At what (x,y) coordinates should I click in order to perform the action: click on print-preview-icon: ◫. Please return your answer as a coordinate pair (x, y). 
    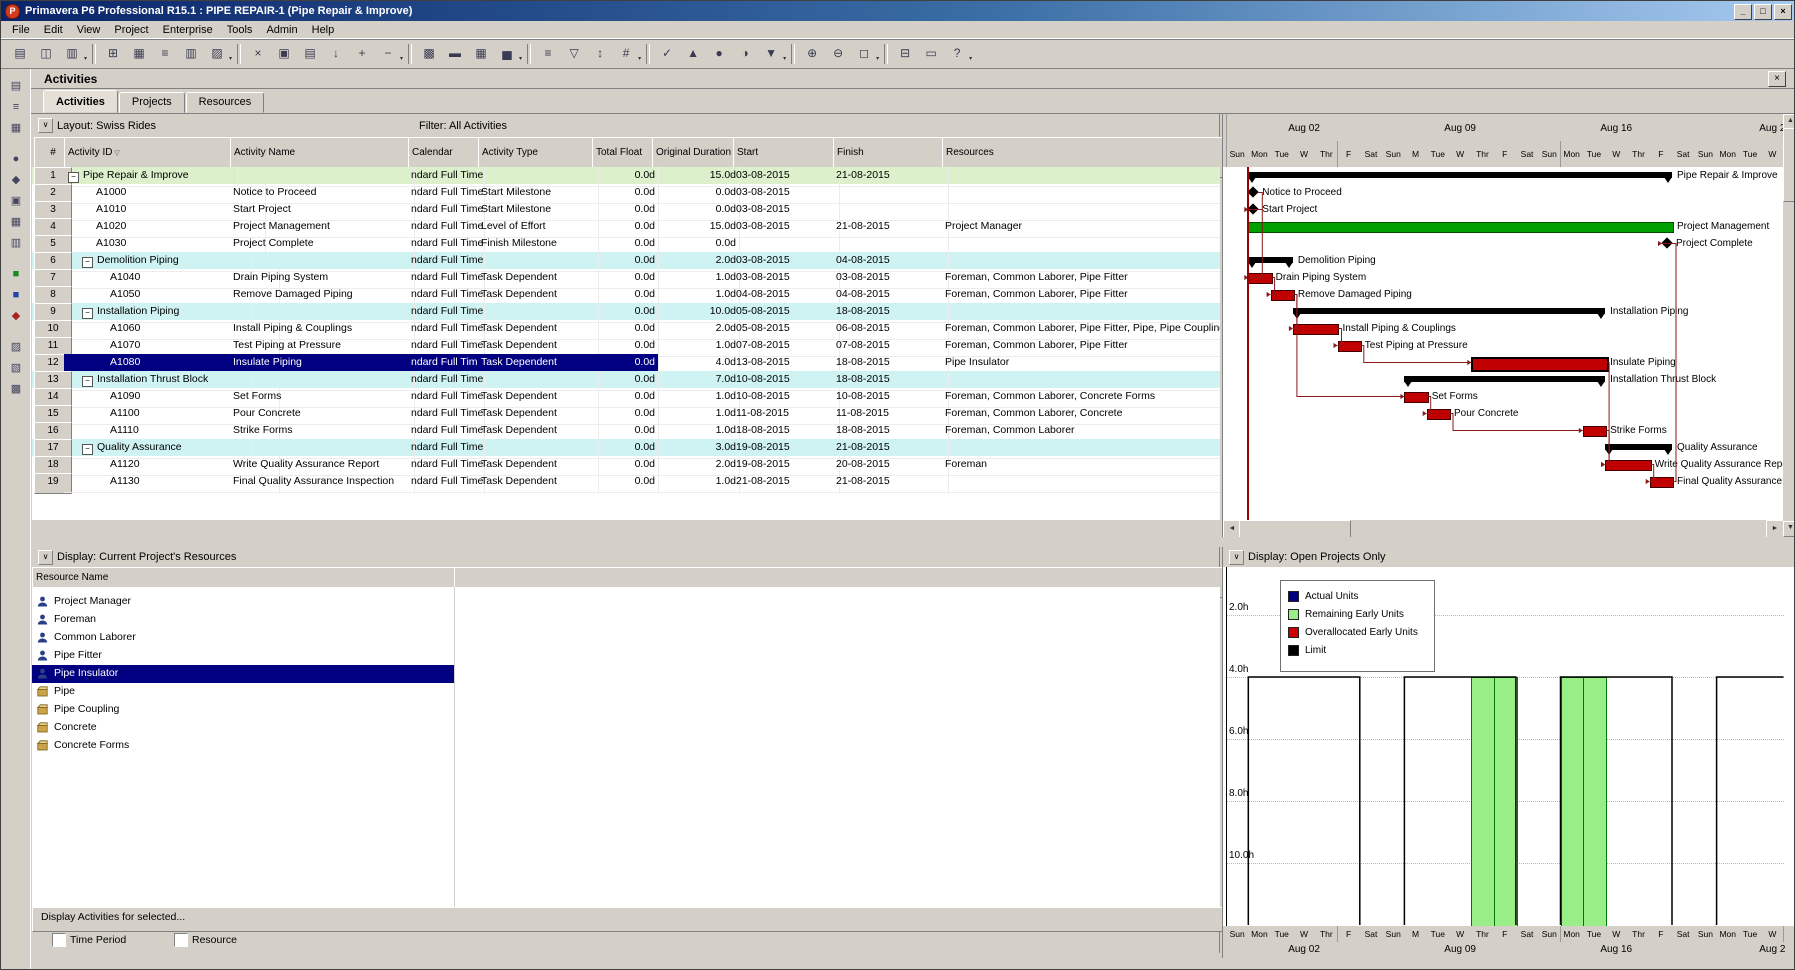
    Looking at the image, I should click on (46, 54).